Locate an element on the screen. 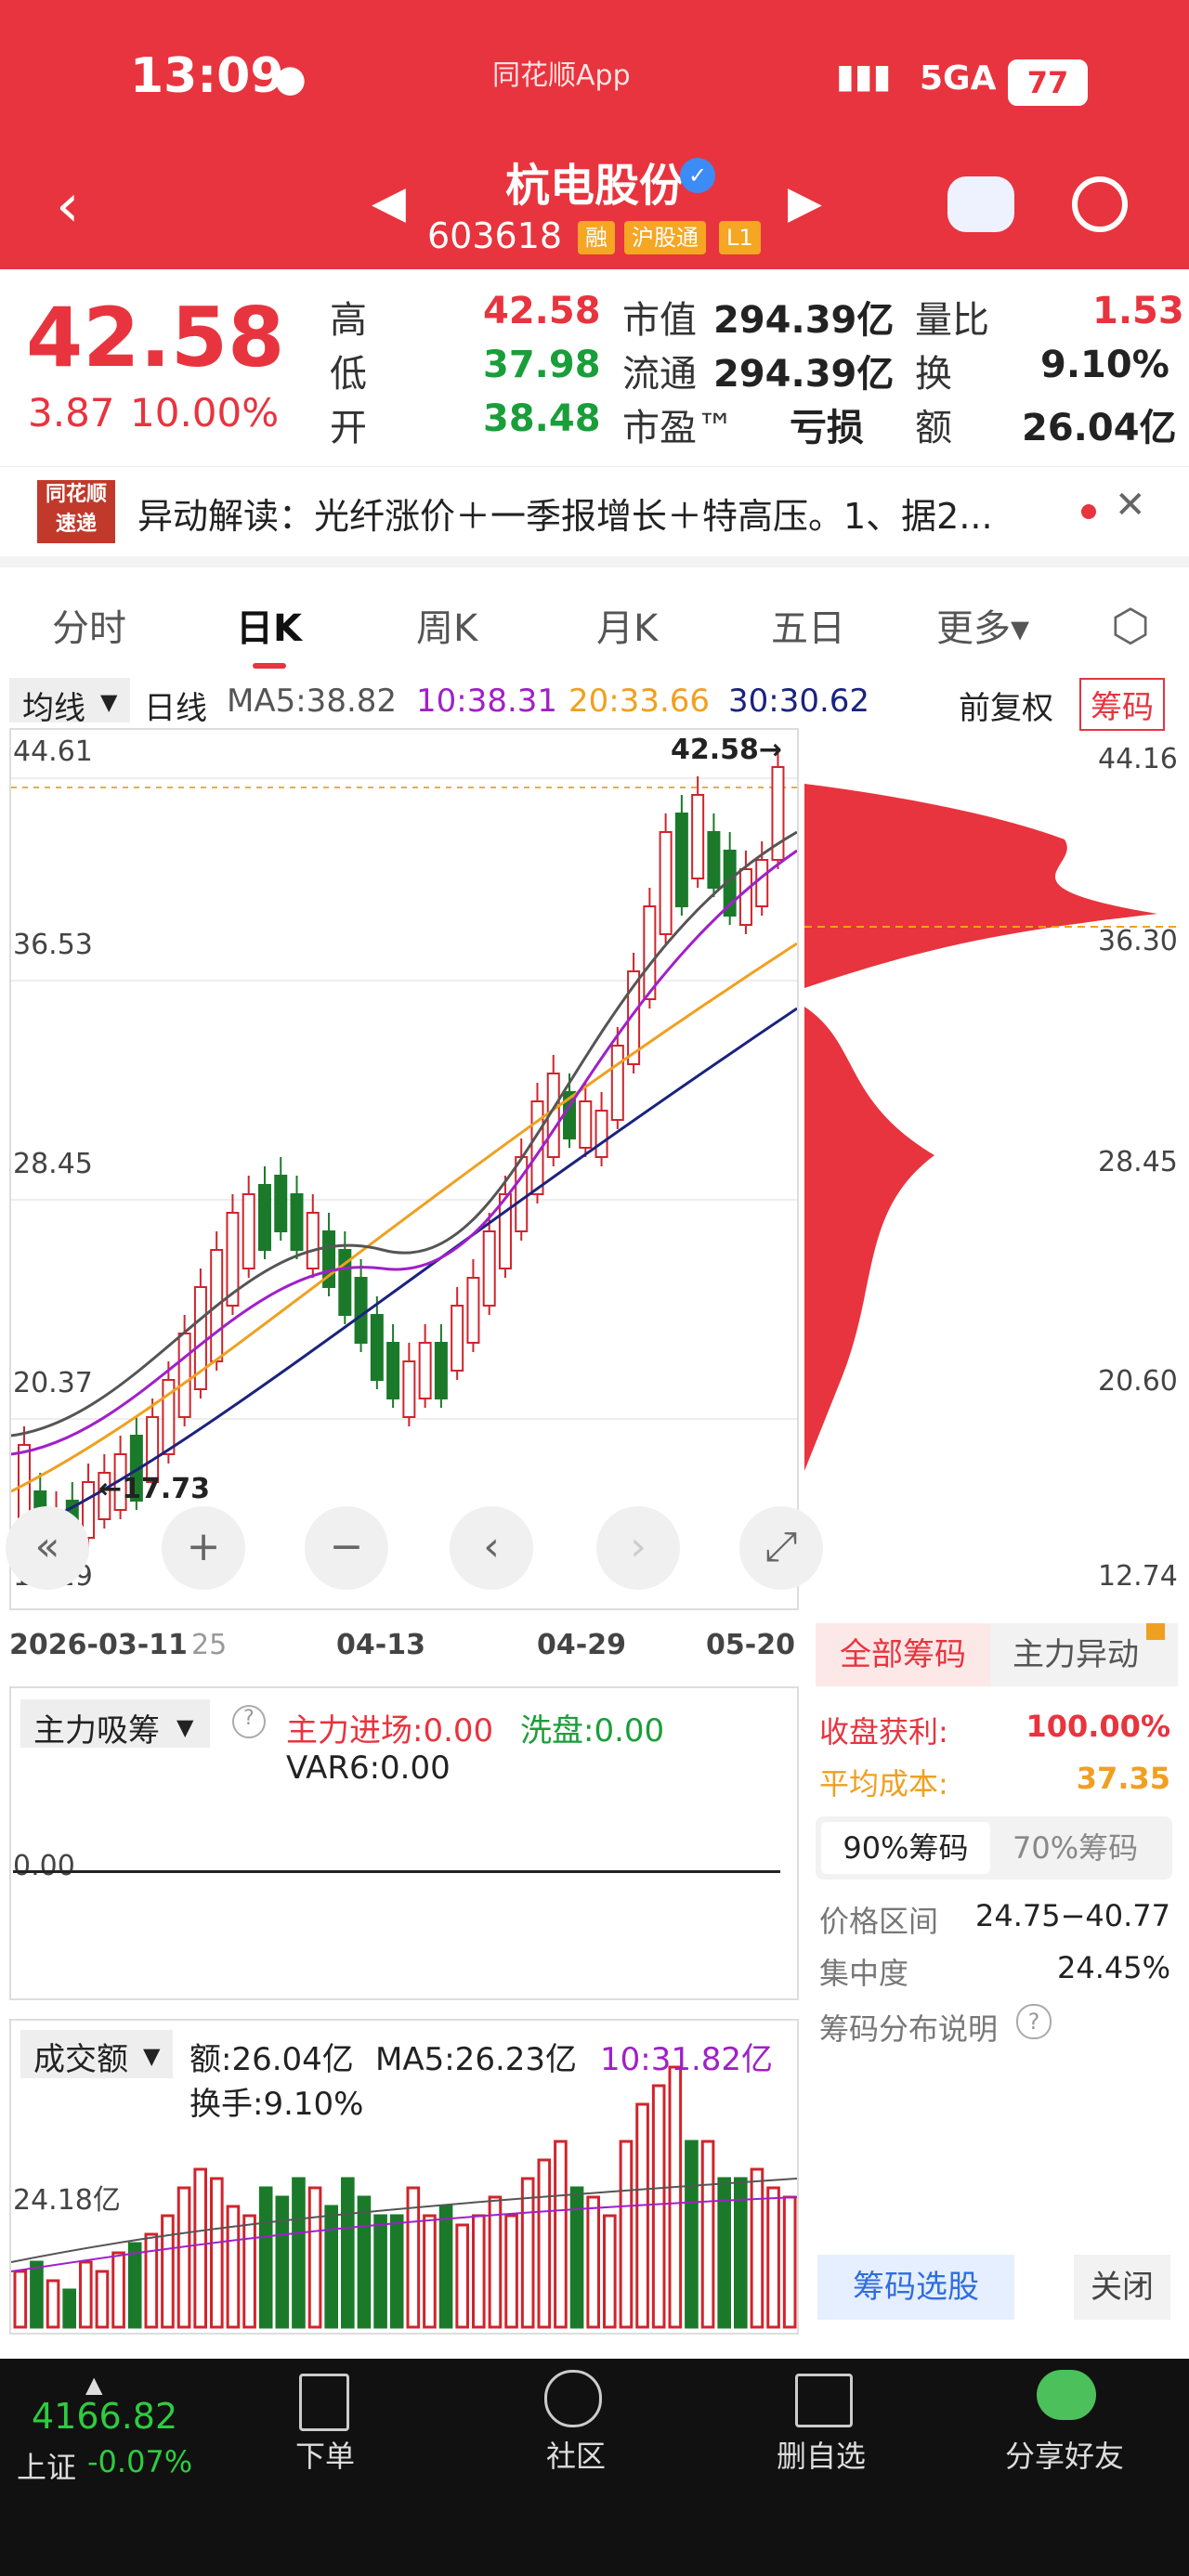 This screenshot has width=1189, height=2576. chevron-down-icon: ▼ is located at coordinates (185, 1727).